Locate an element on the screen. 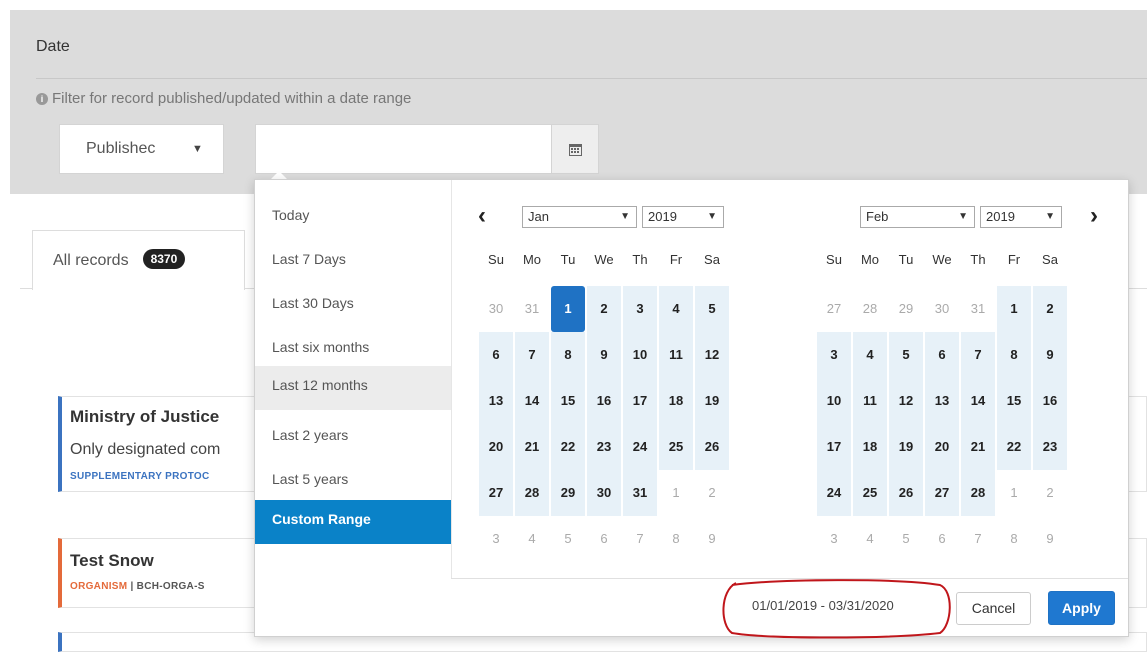  range-last-2-years: Last 2 years is located at coordinates (353, 438).